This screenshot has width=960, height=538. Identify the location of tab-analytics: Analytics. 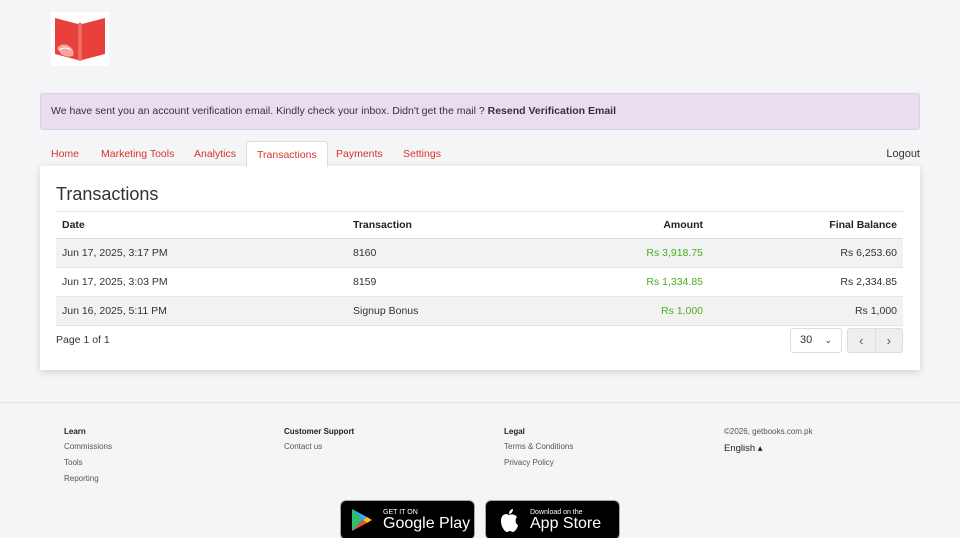
(215, 154).